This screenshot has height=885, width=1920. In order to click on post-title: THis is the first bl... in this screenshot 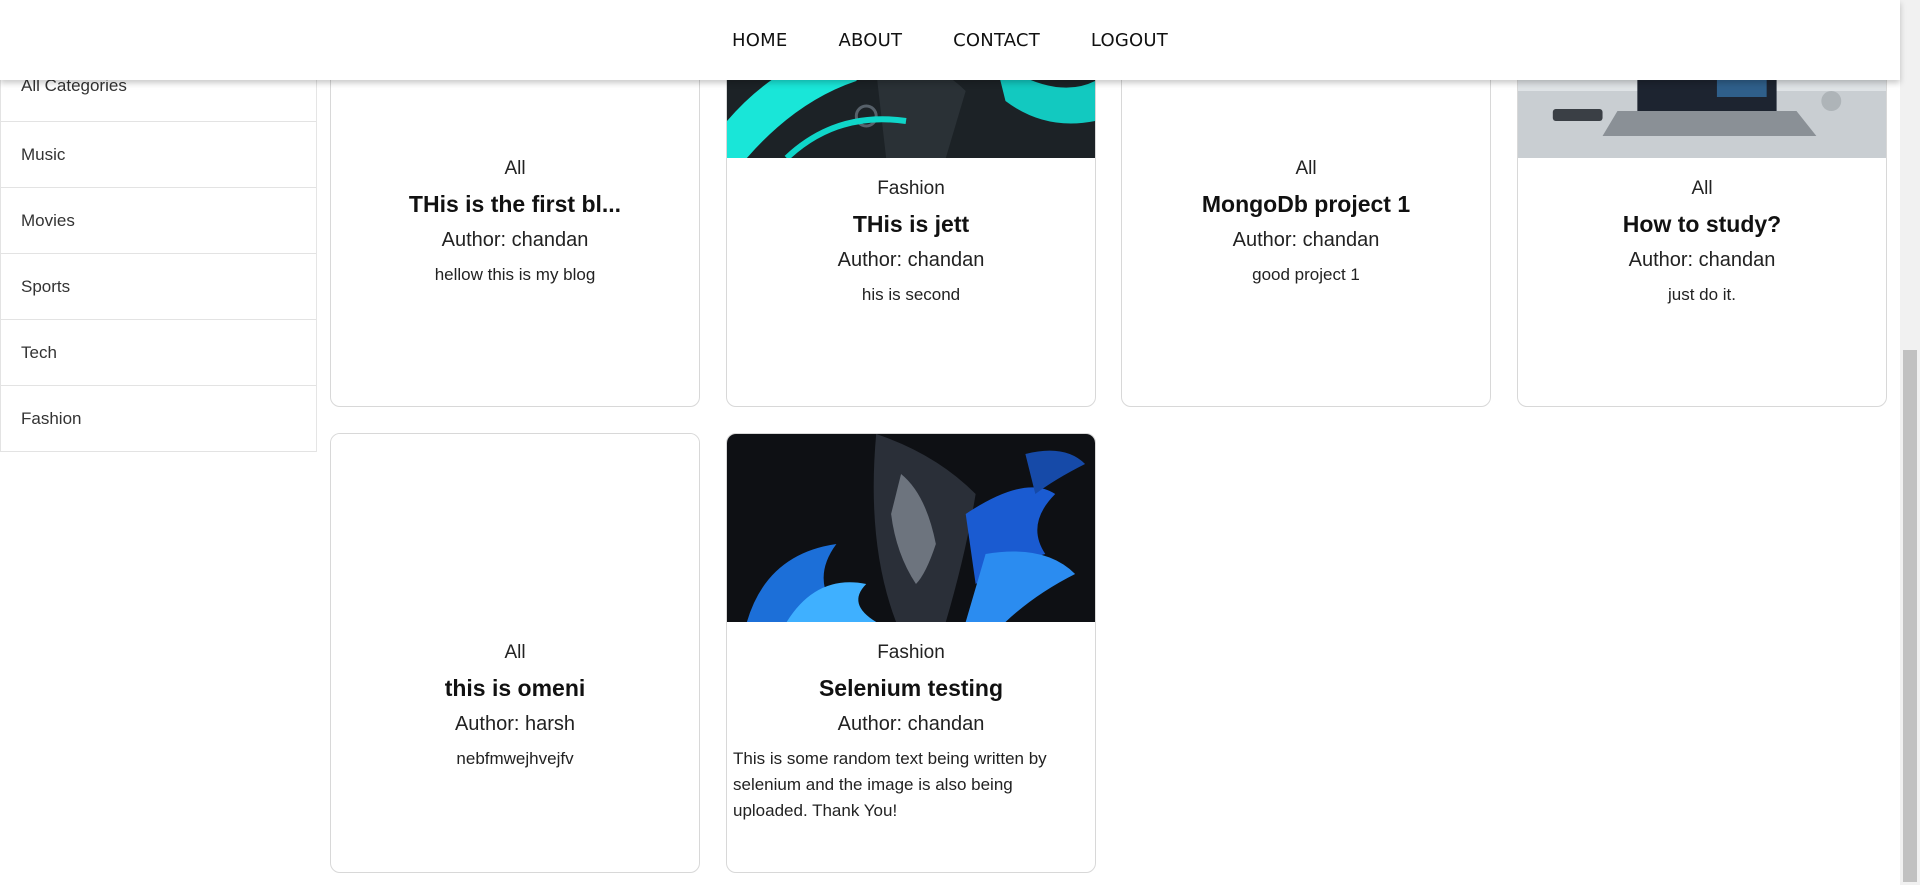, I will do `click(515, 204)`.